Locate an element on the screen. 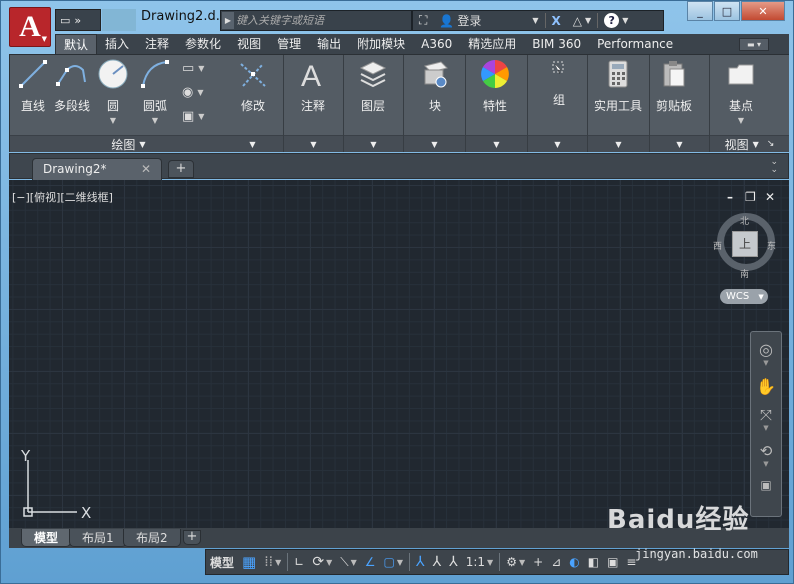 The width and height of the screenshot is (794, 584). annotation-panel-expander: ▼ is located at coordinates (313, 143).